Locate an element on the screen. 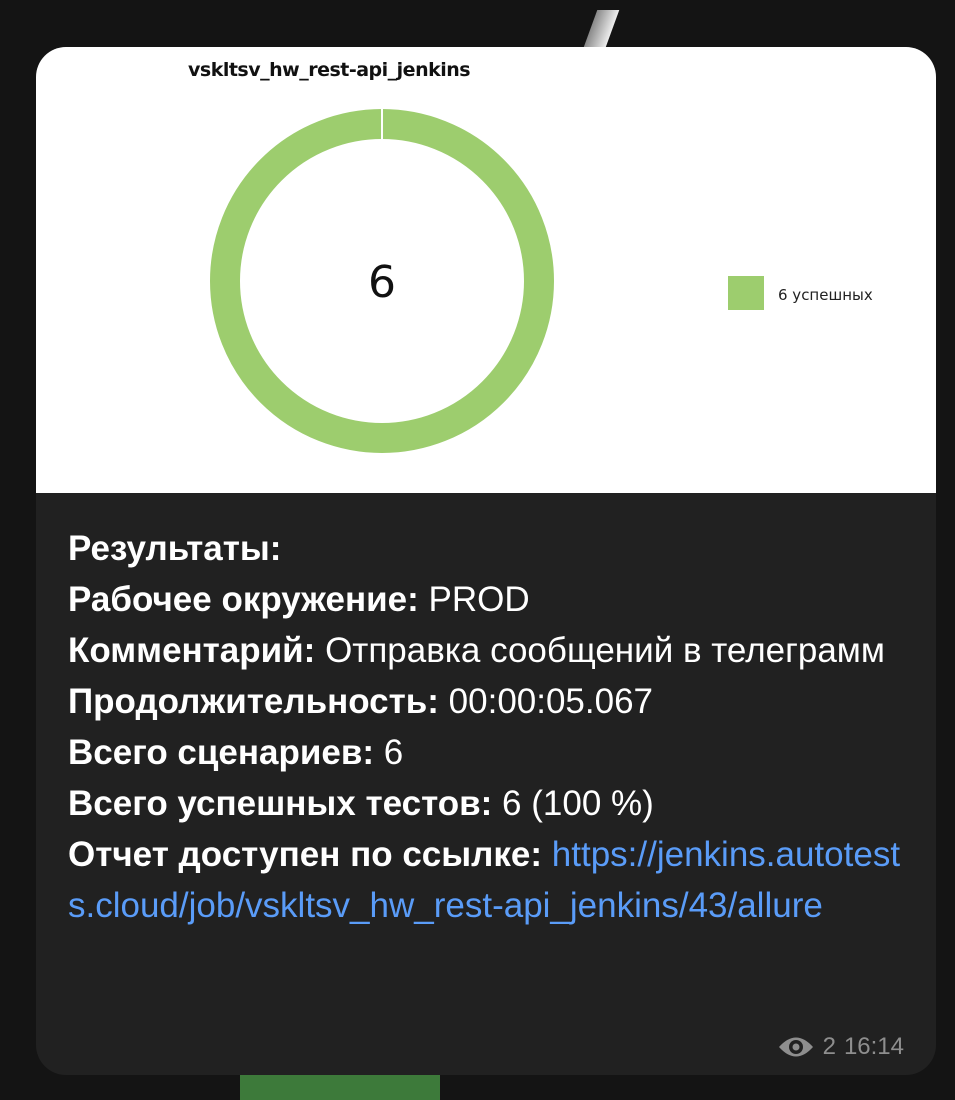 This screenshot has height=1100, width=955. line-label: Всего сценариев: is located at coordinates (221, 752).